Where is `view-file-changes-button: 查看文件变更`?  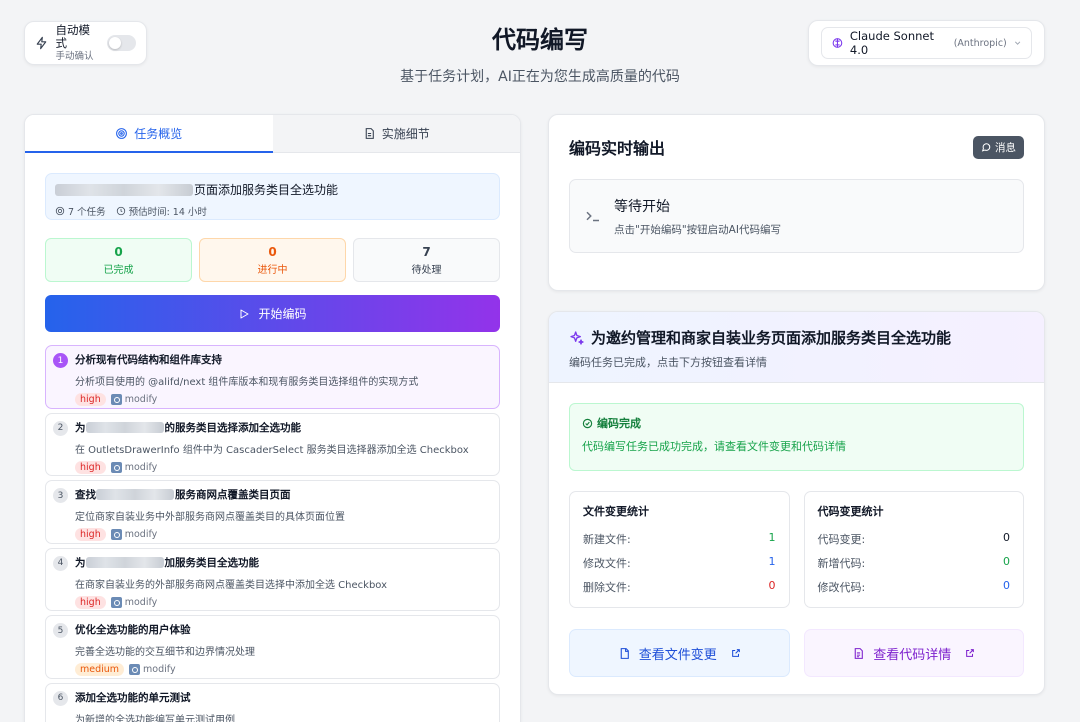 view-file-changes-button: 查看文件变更 is located at coordinates (679, 653).